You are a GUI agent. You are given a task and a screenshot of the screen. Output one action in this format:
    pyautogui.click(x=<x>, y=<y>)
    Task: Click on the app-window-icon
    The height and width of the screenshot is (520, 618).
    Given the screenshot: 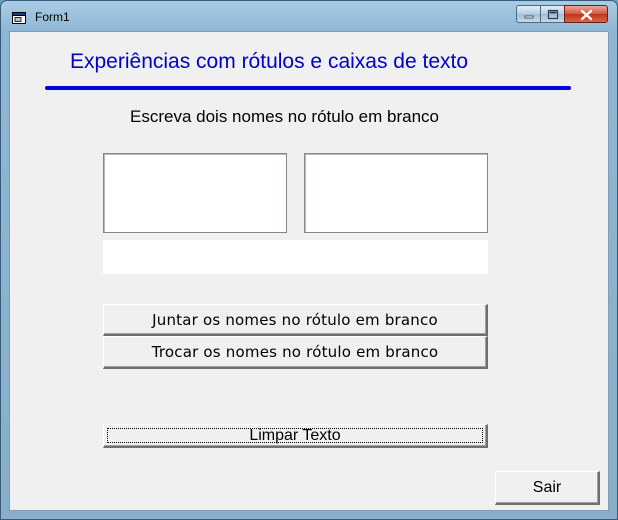 What is the action you would take?
    pyautogui.click(x=19, y=17)
    